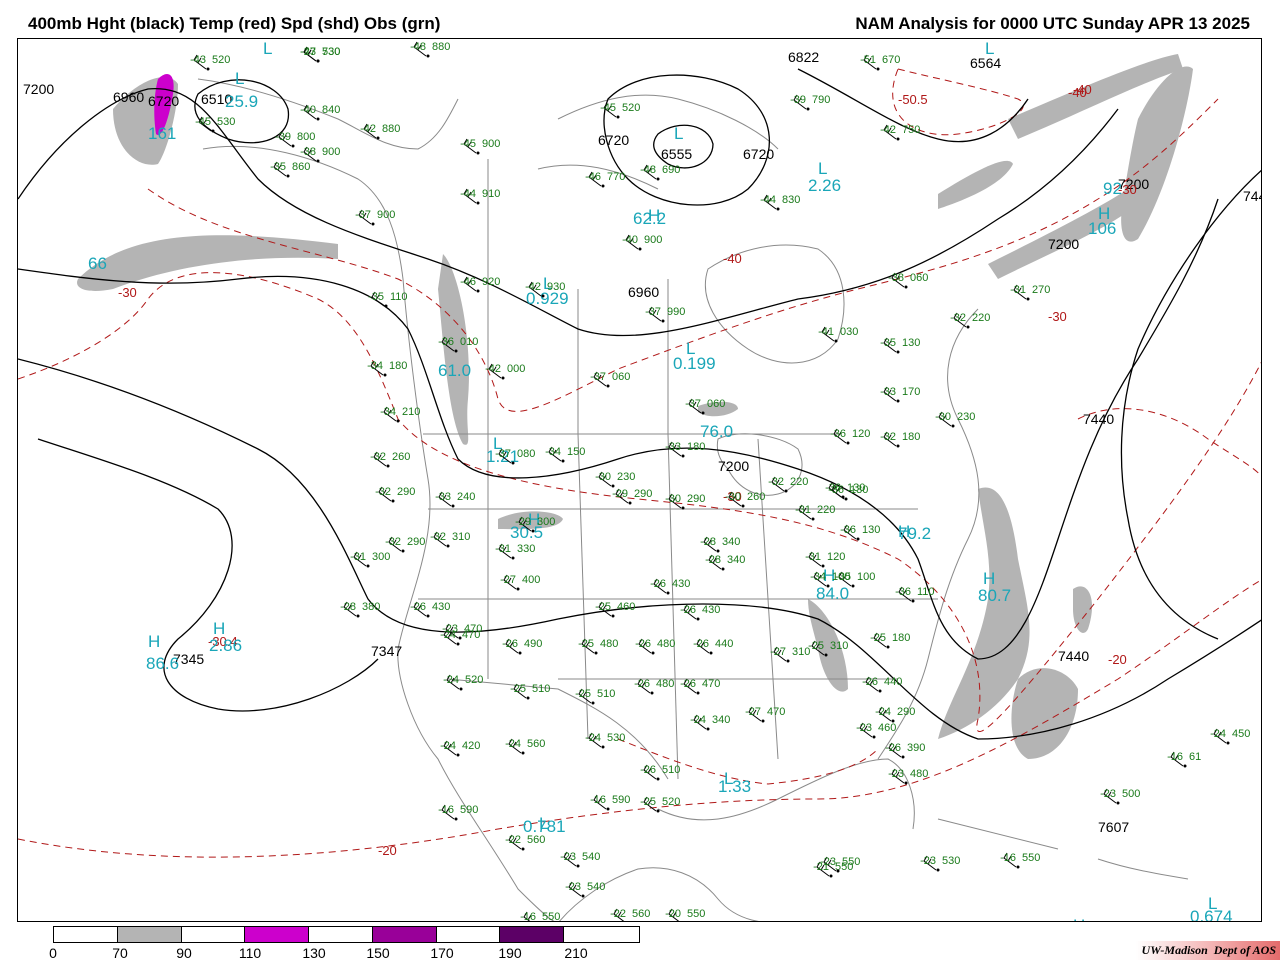 The image size is (1280, 961). Describe the element at coordinates (841, 577) in the screenshot. I see `station-height: 100` at that location.